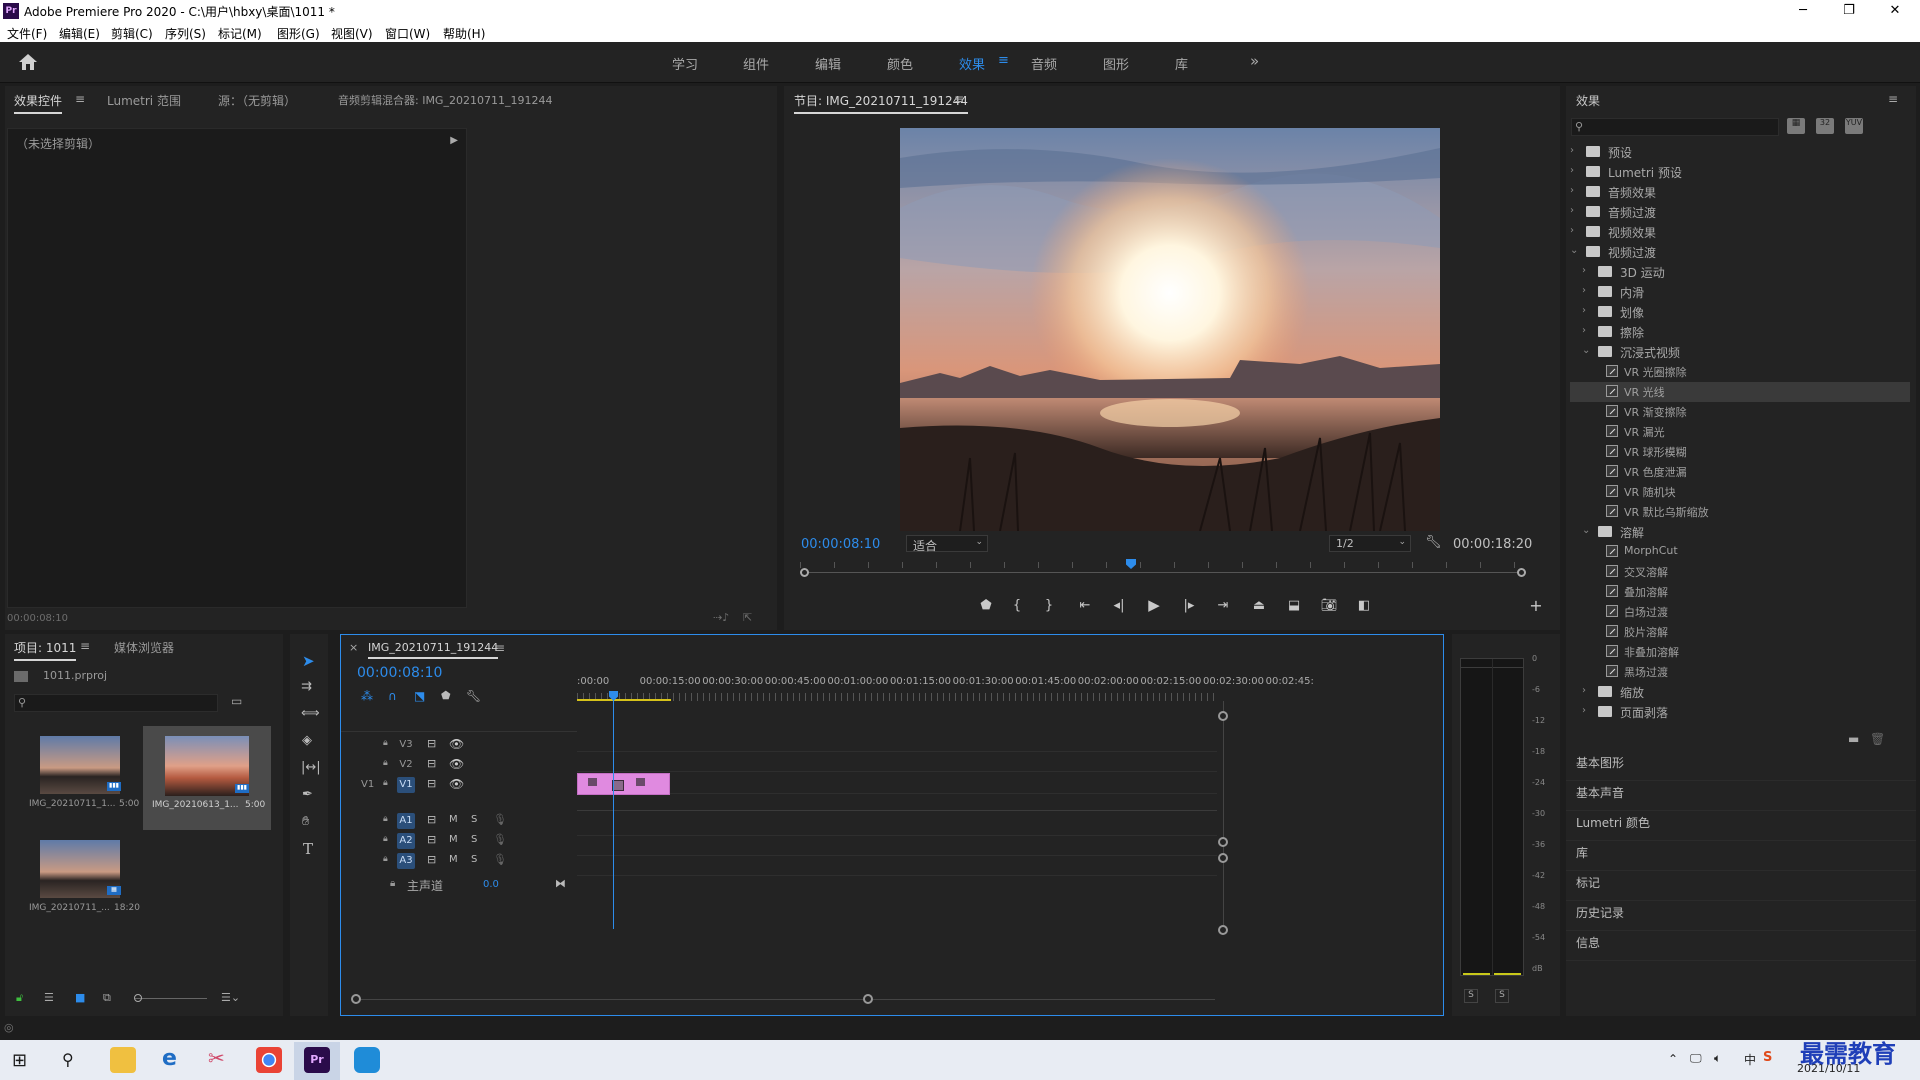 This screenshot has width=1920, height=1080. Describe the element at coordinates (123, 1060) in the screenshot. I see `file-explorer-icon` at that location.